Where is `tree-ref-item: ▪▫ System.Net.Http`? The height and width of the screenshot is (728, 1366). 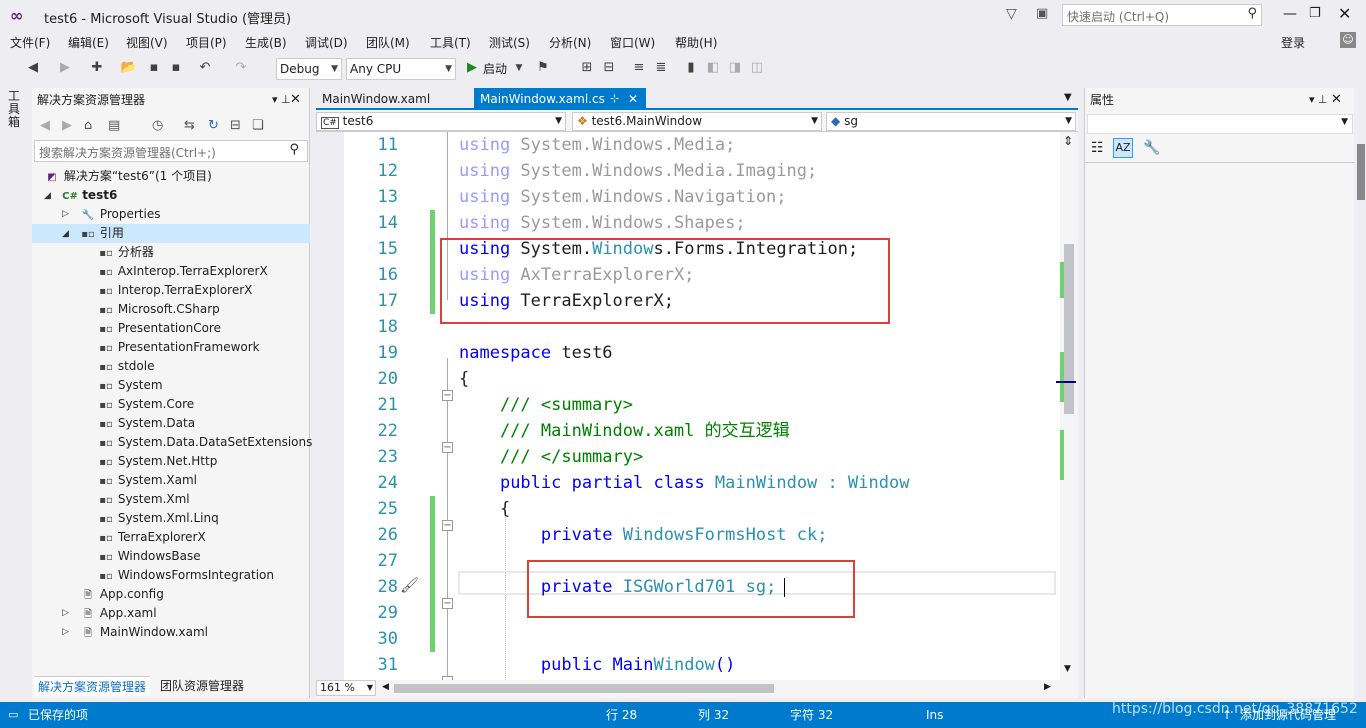
tree-ref-item: ▪▫ System.Net.Http is located at coordinates (157, 461).